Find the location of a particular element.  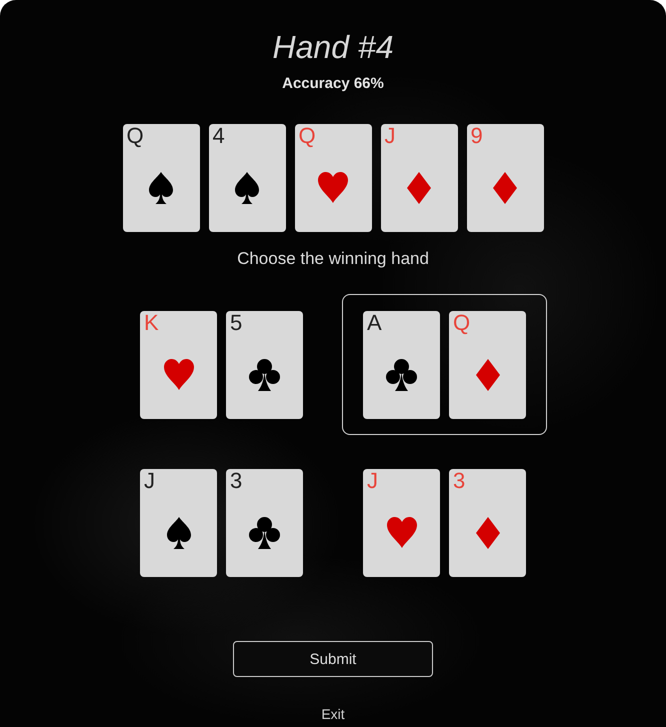

card-rank: K is located at coordinates (151, 322).